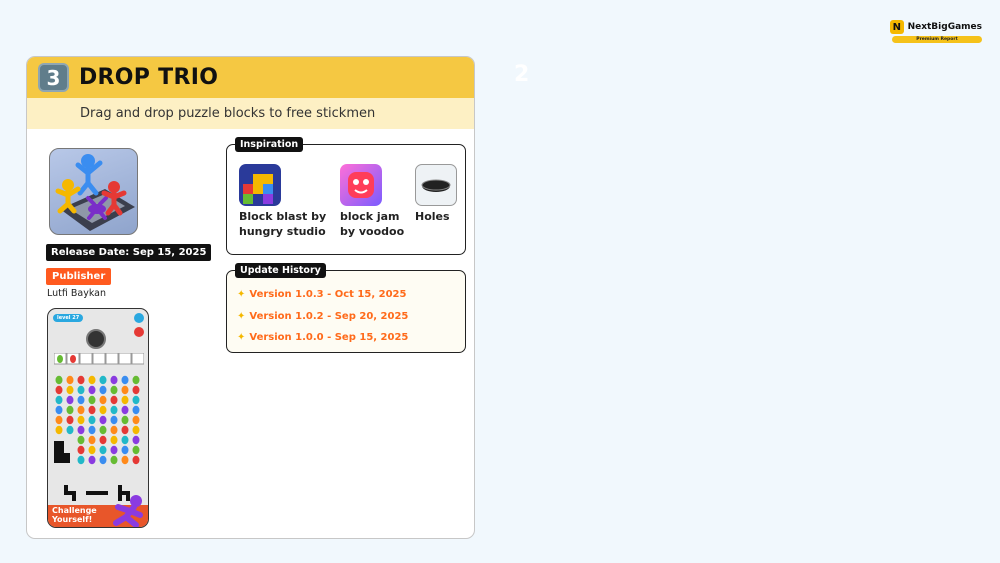 This screenshot has width=1000, height=563. Describe the element at coordinates (129, 252) in the screenshot. I see `release-date: Release Date: Sep 15, 2025` at that location.